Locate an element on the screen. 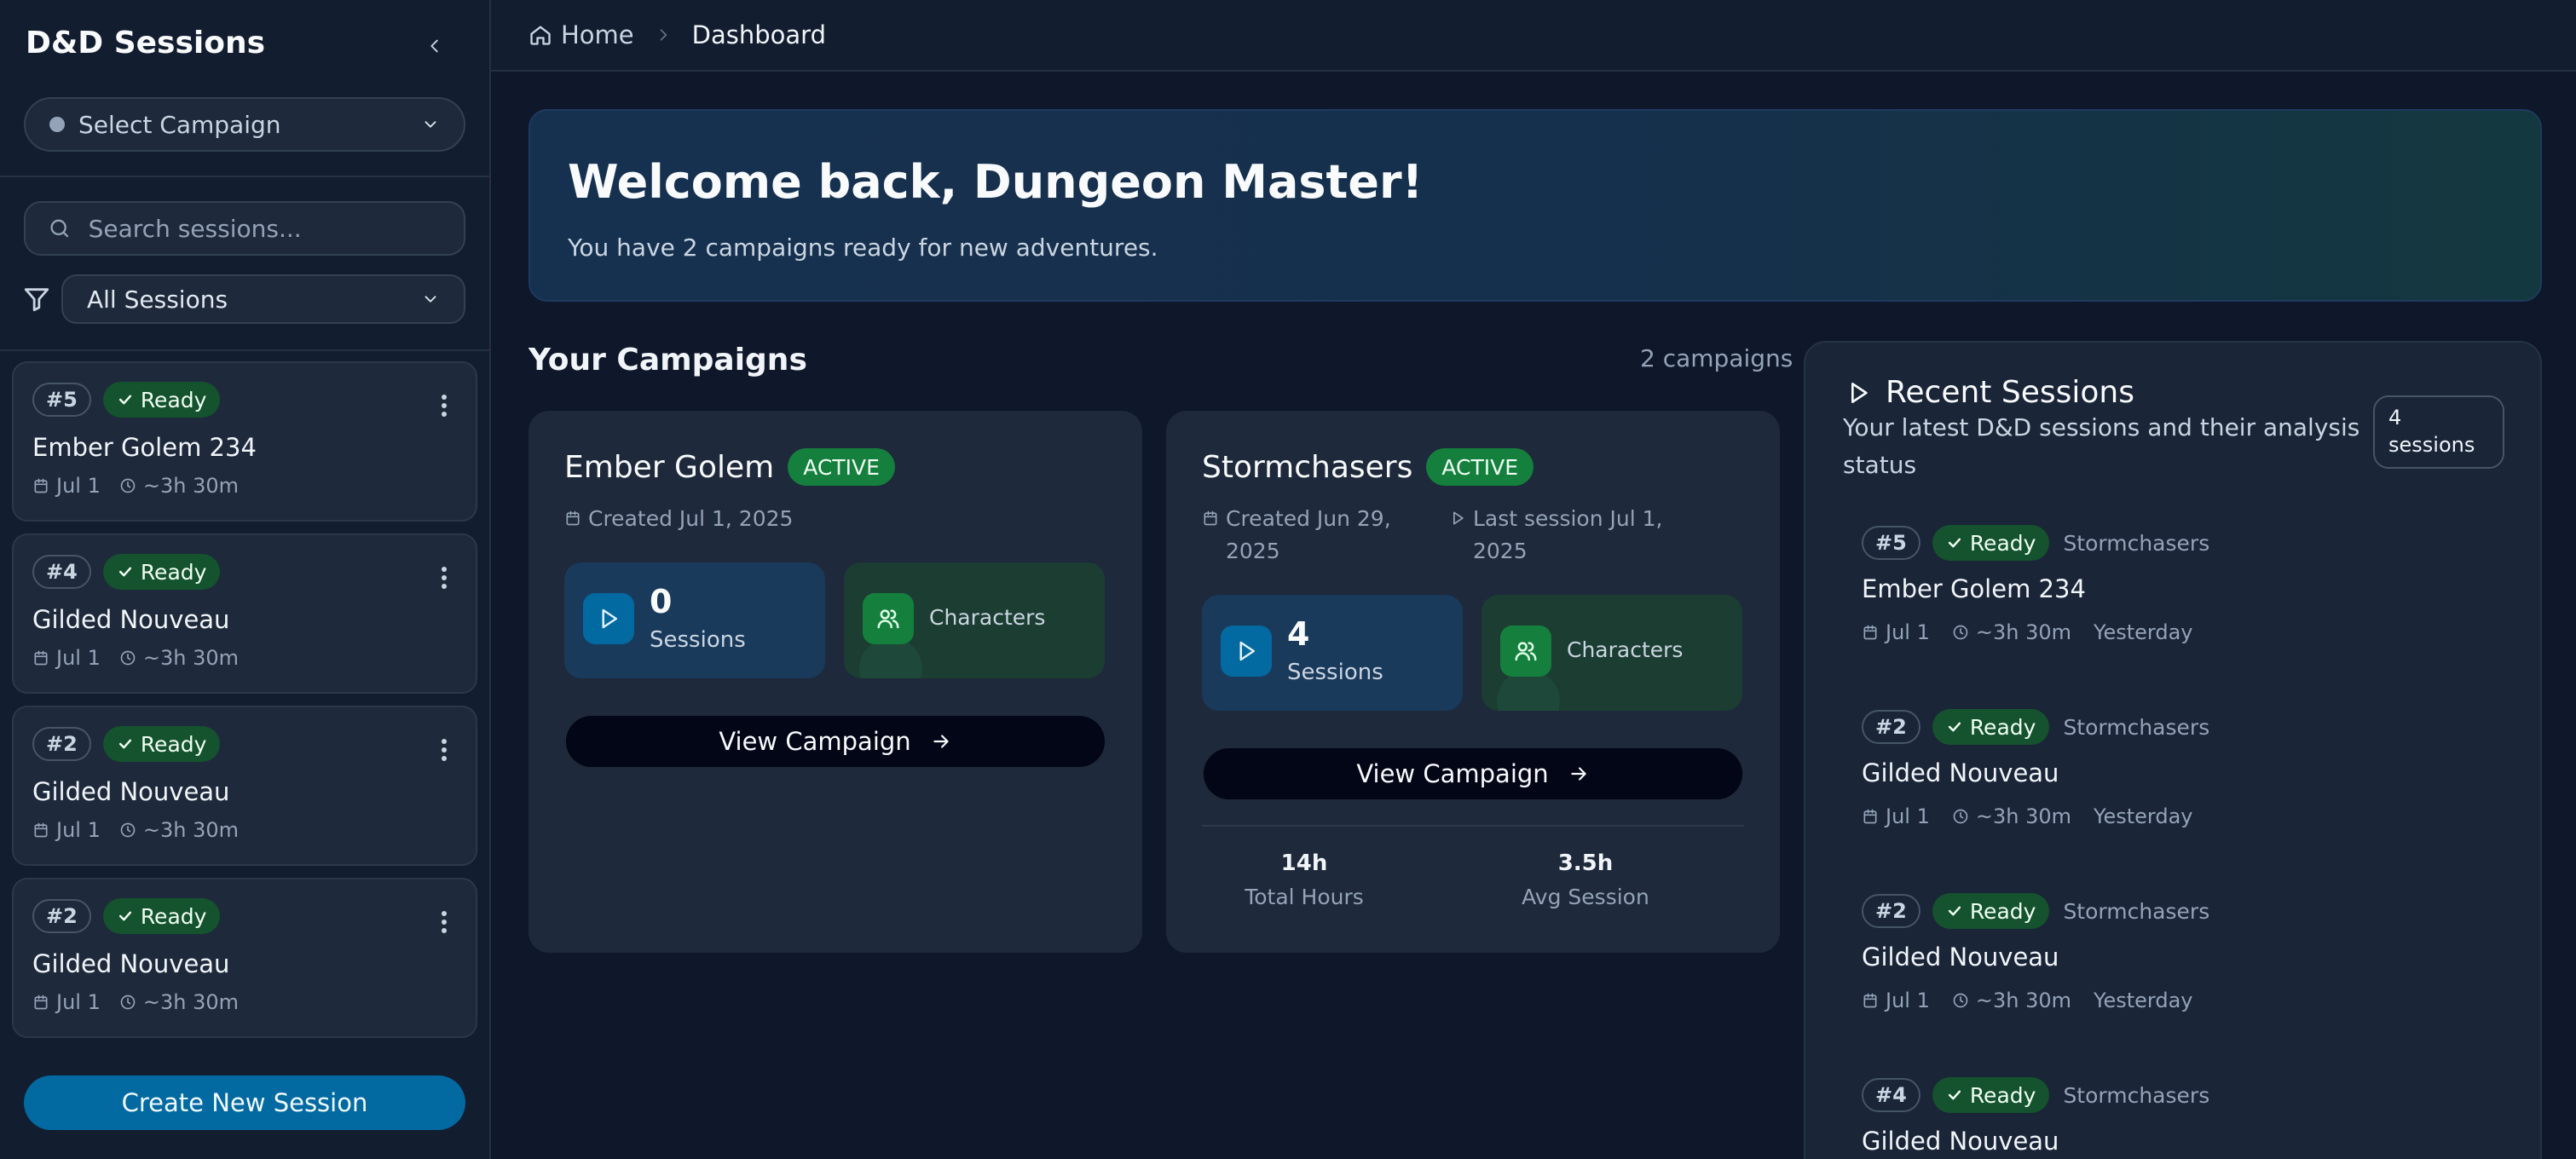  session-card: #5 Ready Ember Golem 234 Jul 1 ~3h 30m is located at coordinates (244, 441).